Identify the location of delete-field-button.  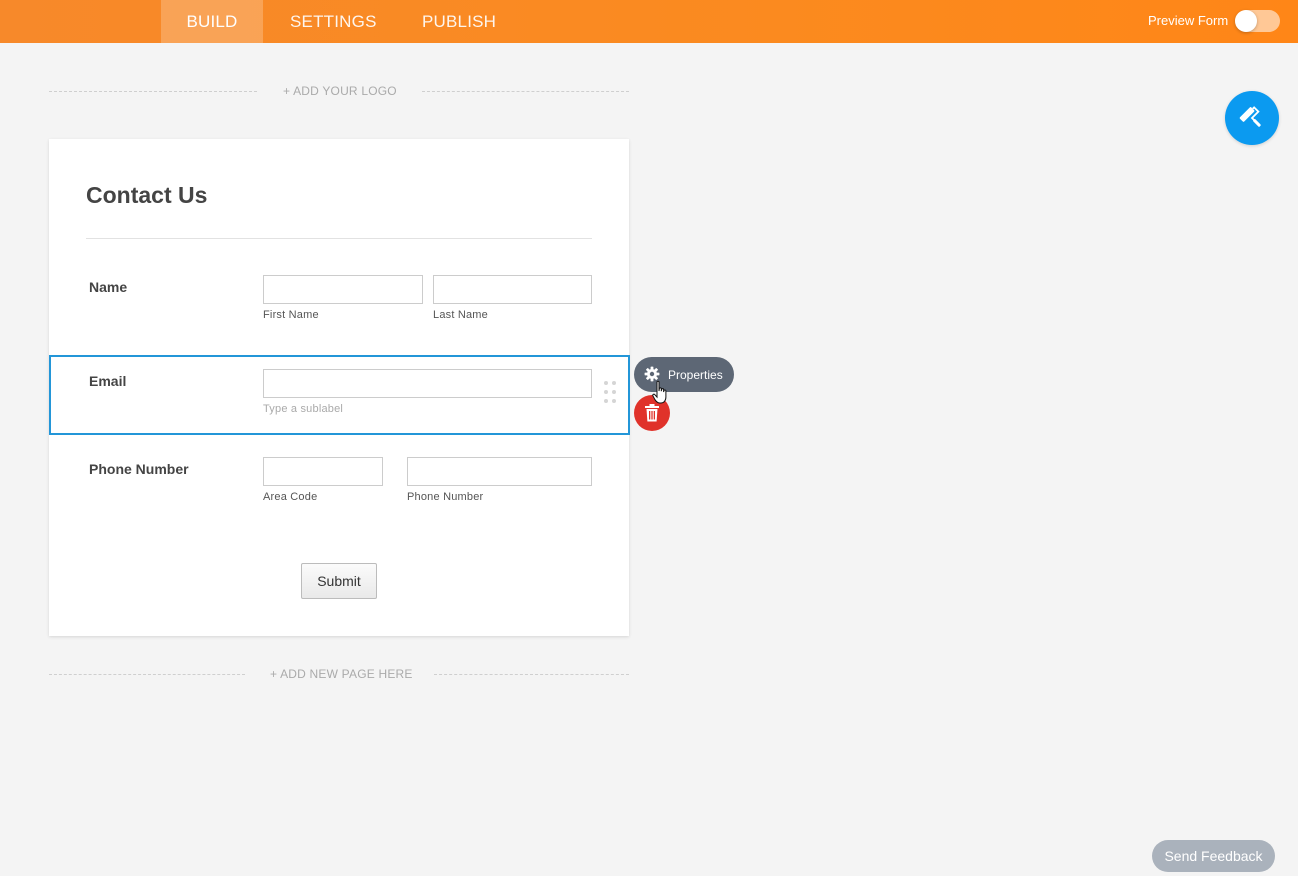
(652, 413).